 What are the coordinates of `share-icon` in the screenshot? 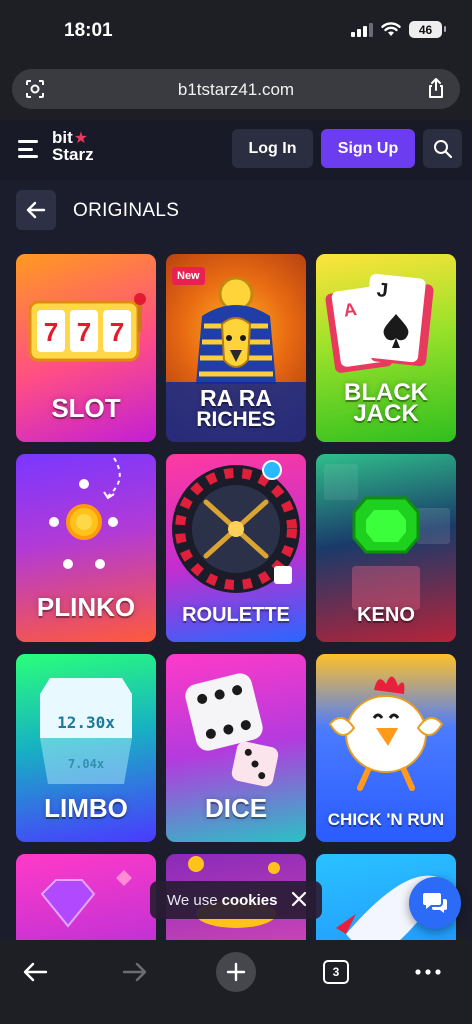 It's located at (436, 88).